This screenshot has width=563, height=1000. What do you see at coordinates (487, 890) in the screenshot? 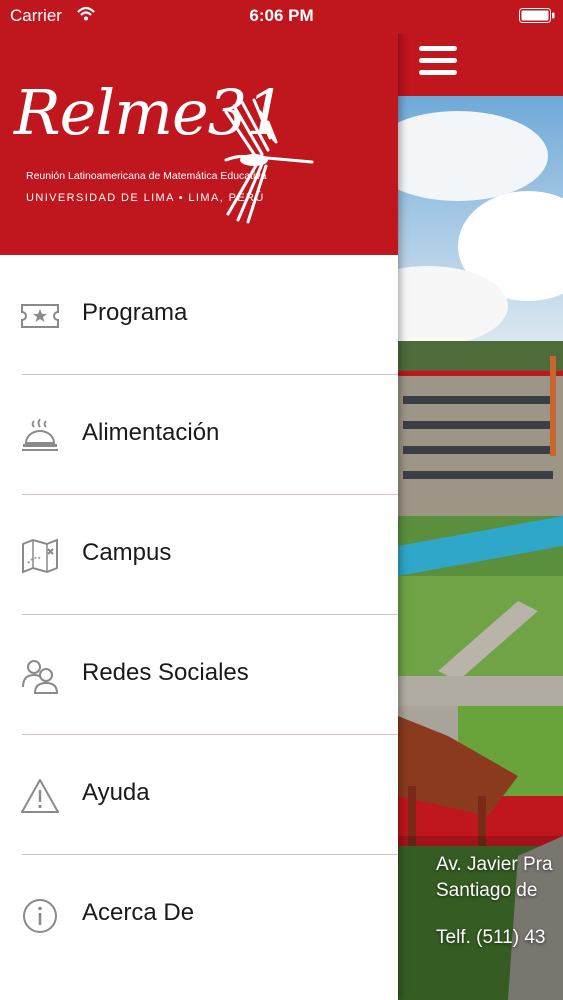
I see `address-line-2: Santiago de` at bounding box center [487, 890].